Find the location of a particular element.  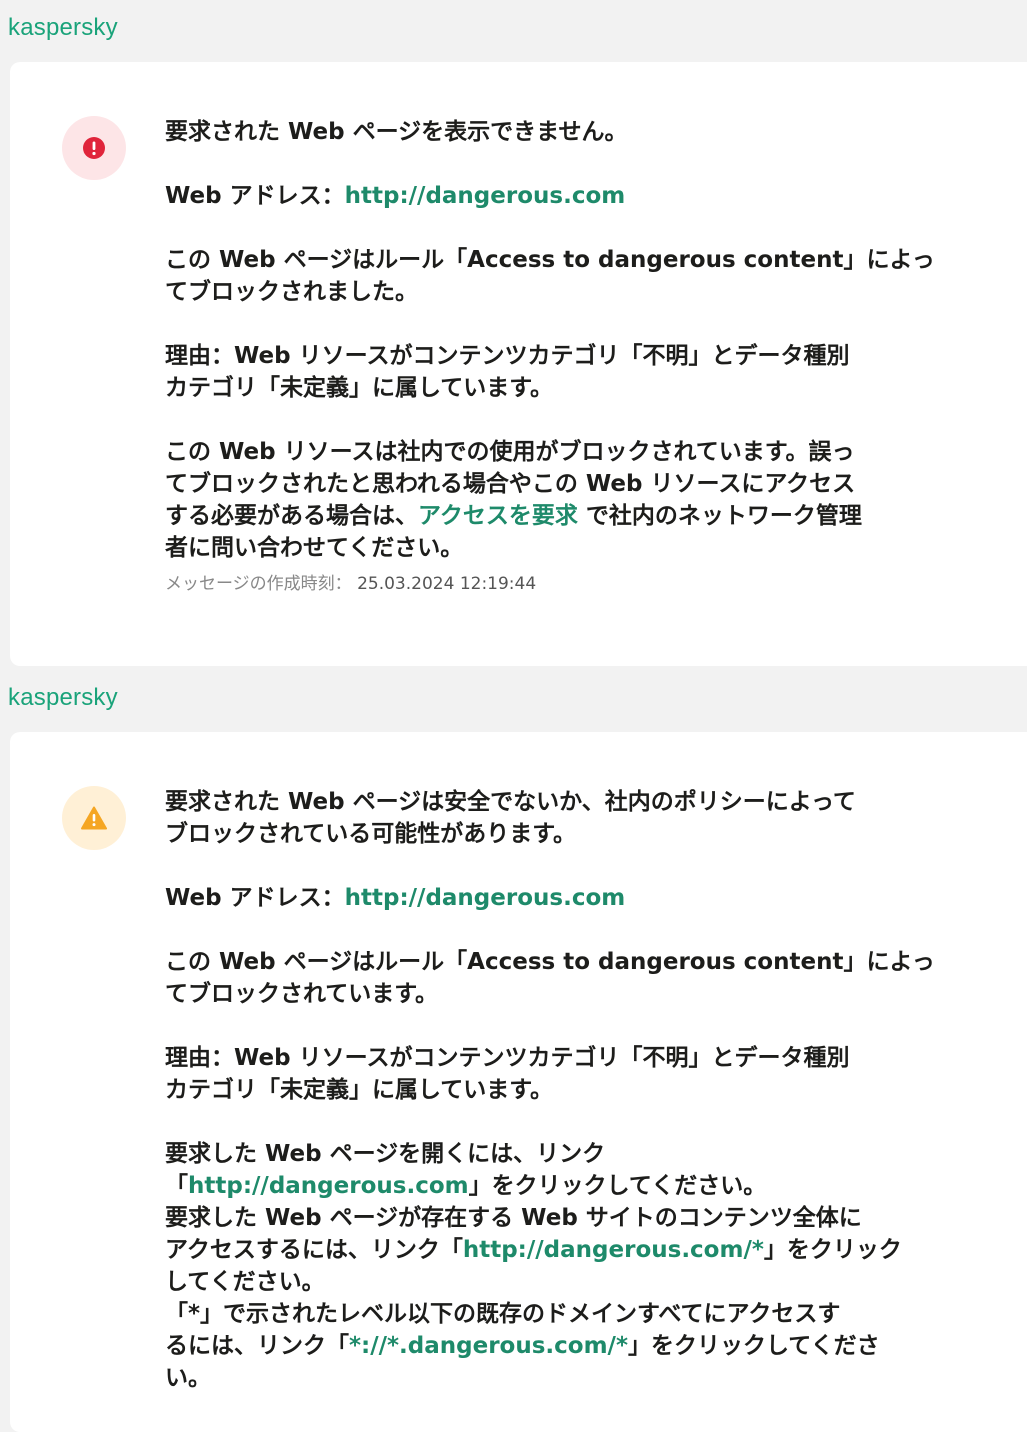

reason-line-2: カテゴリ「未定義」に属しています。 is located at coordinates (359, 388).